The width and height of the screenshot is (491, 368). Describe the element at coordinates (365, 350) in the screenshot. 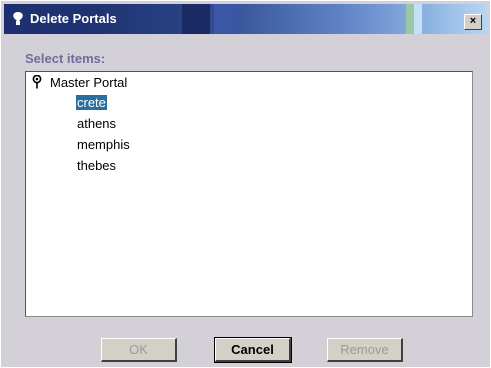

I see `remove-button: Remove` at that location.